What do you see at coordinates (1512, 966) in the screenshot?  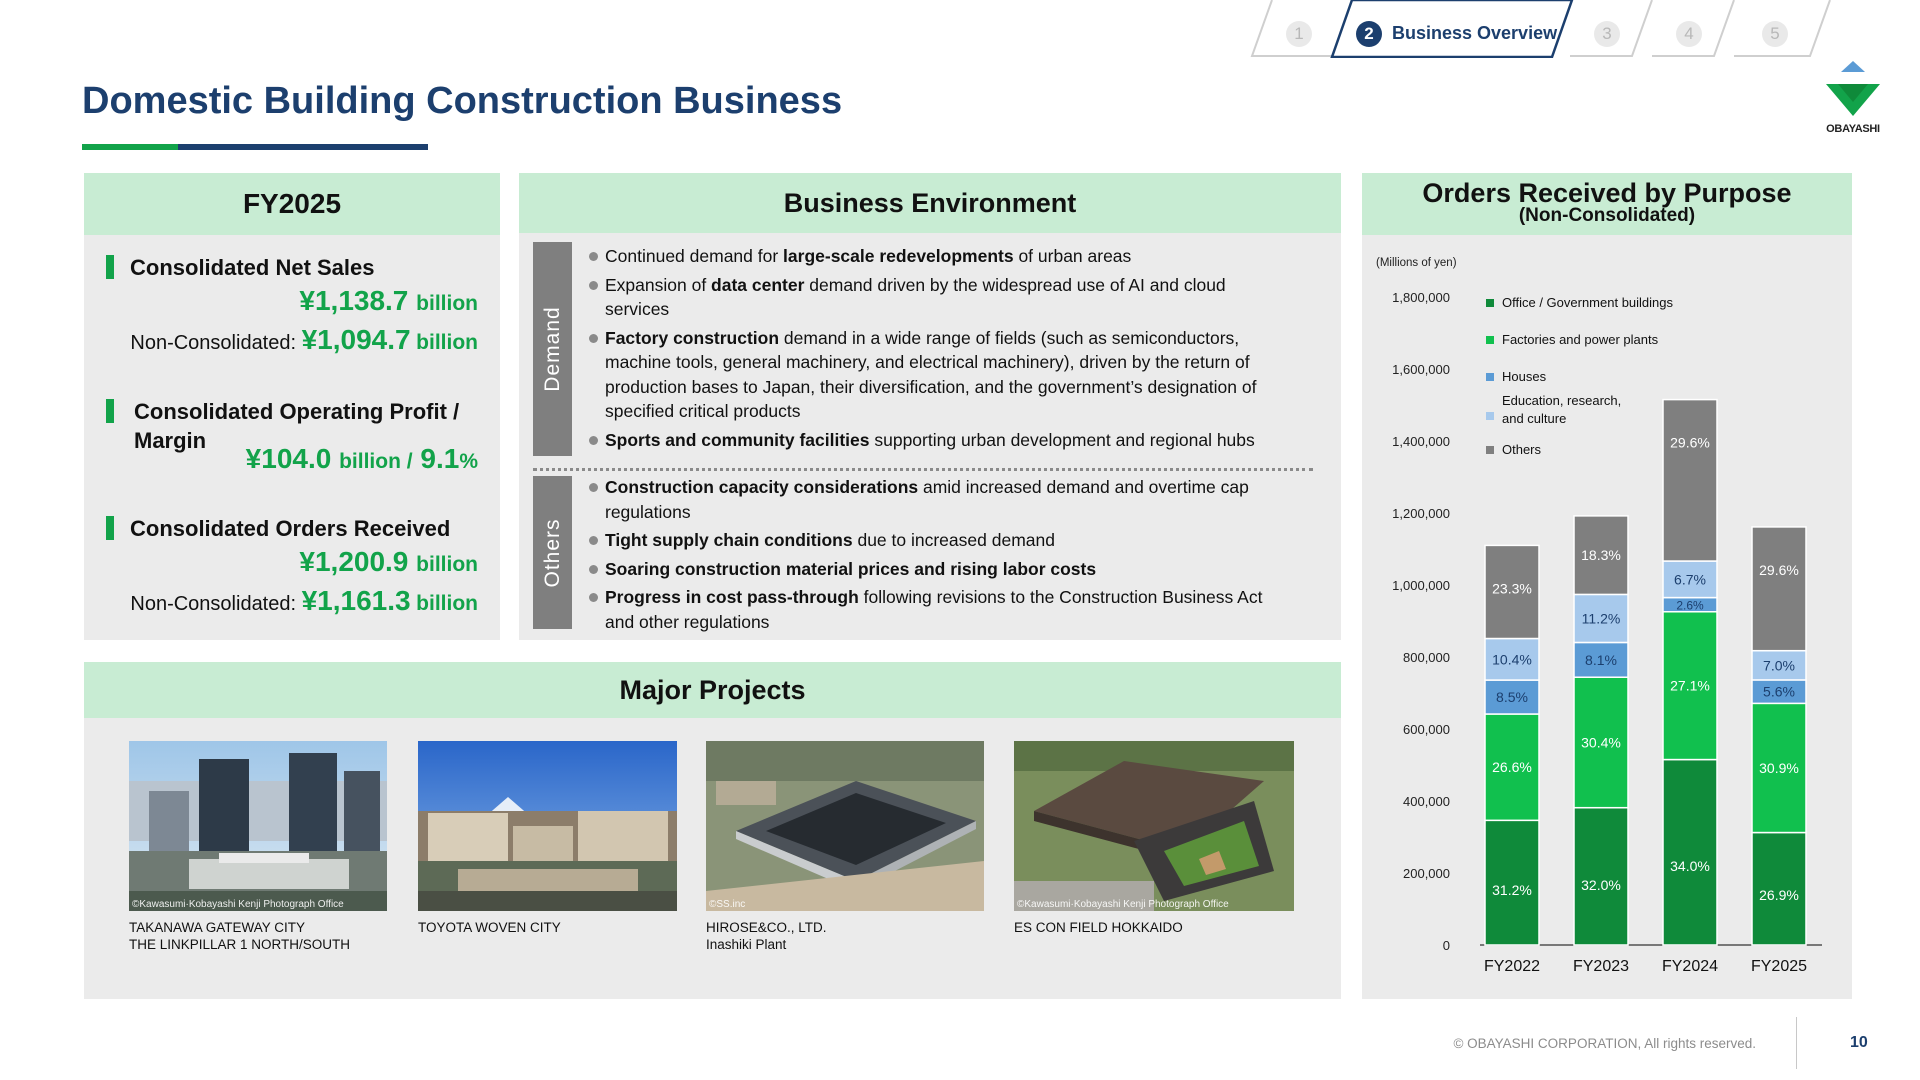 I see `x-tick-label: FY2022` at bounding box center [1512, 966].